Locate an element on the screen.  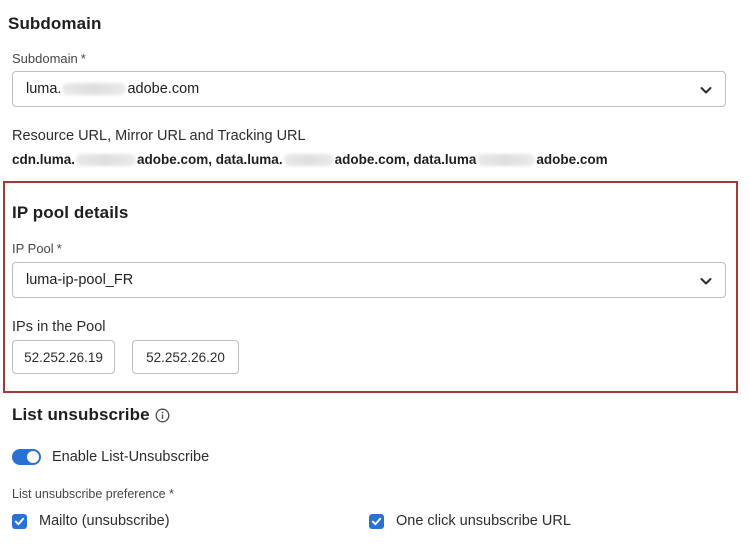
mailto-checkbox is located at coordinates (19, 521).